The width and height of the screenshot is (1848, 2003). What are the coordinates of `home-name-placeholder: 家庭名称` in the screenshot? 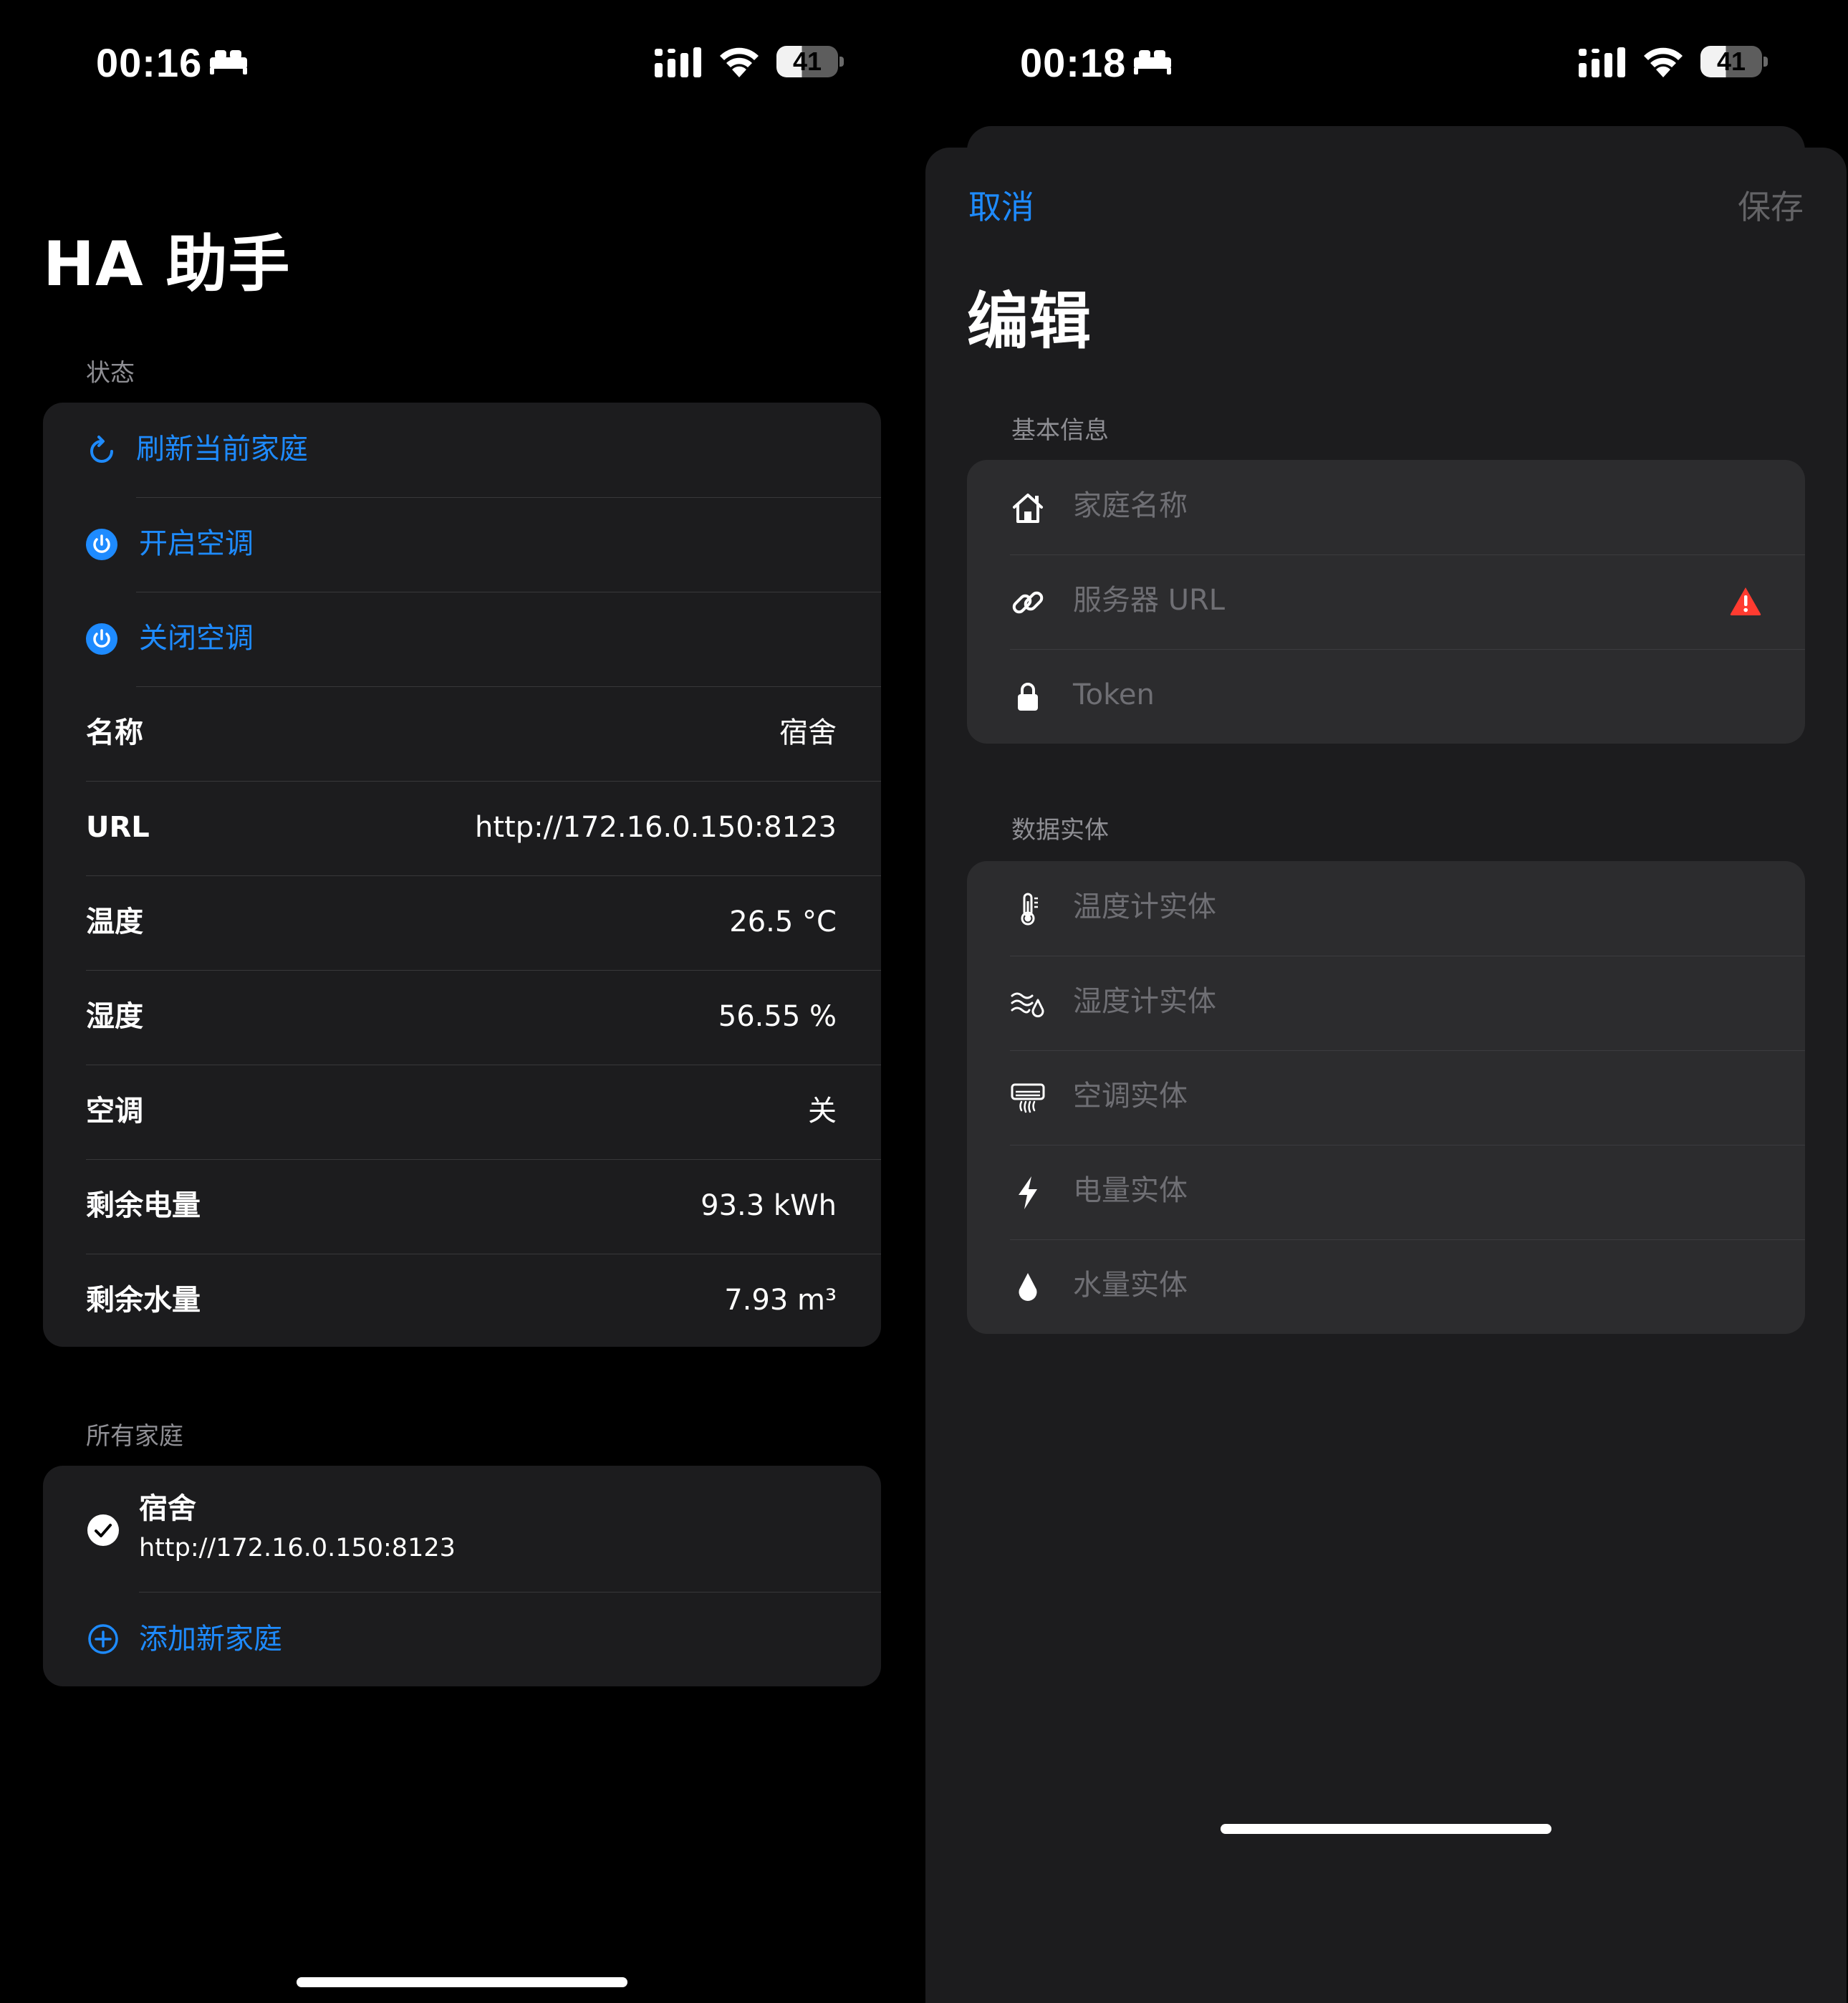 It's located at (1130, 505).